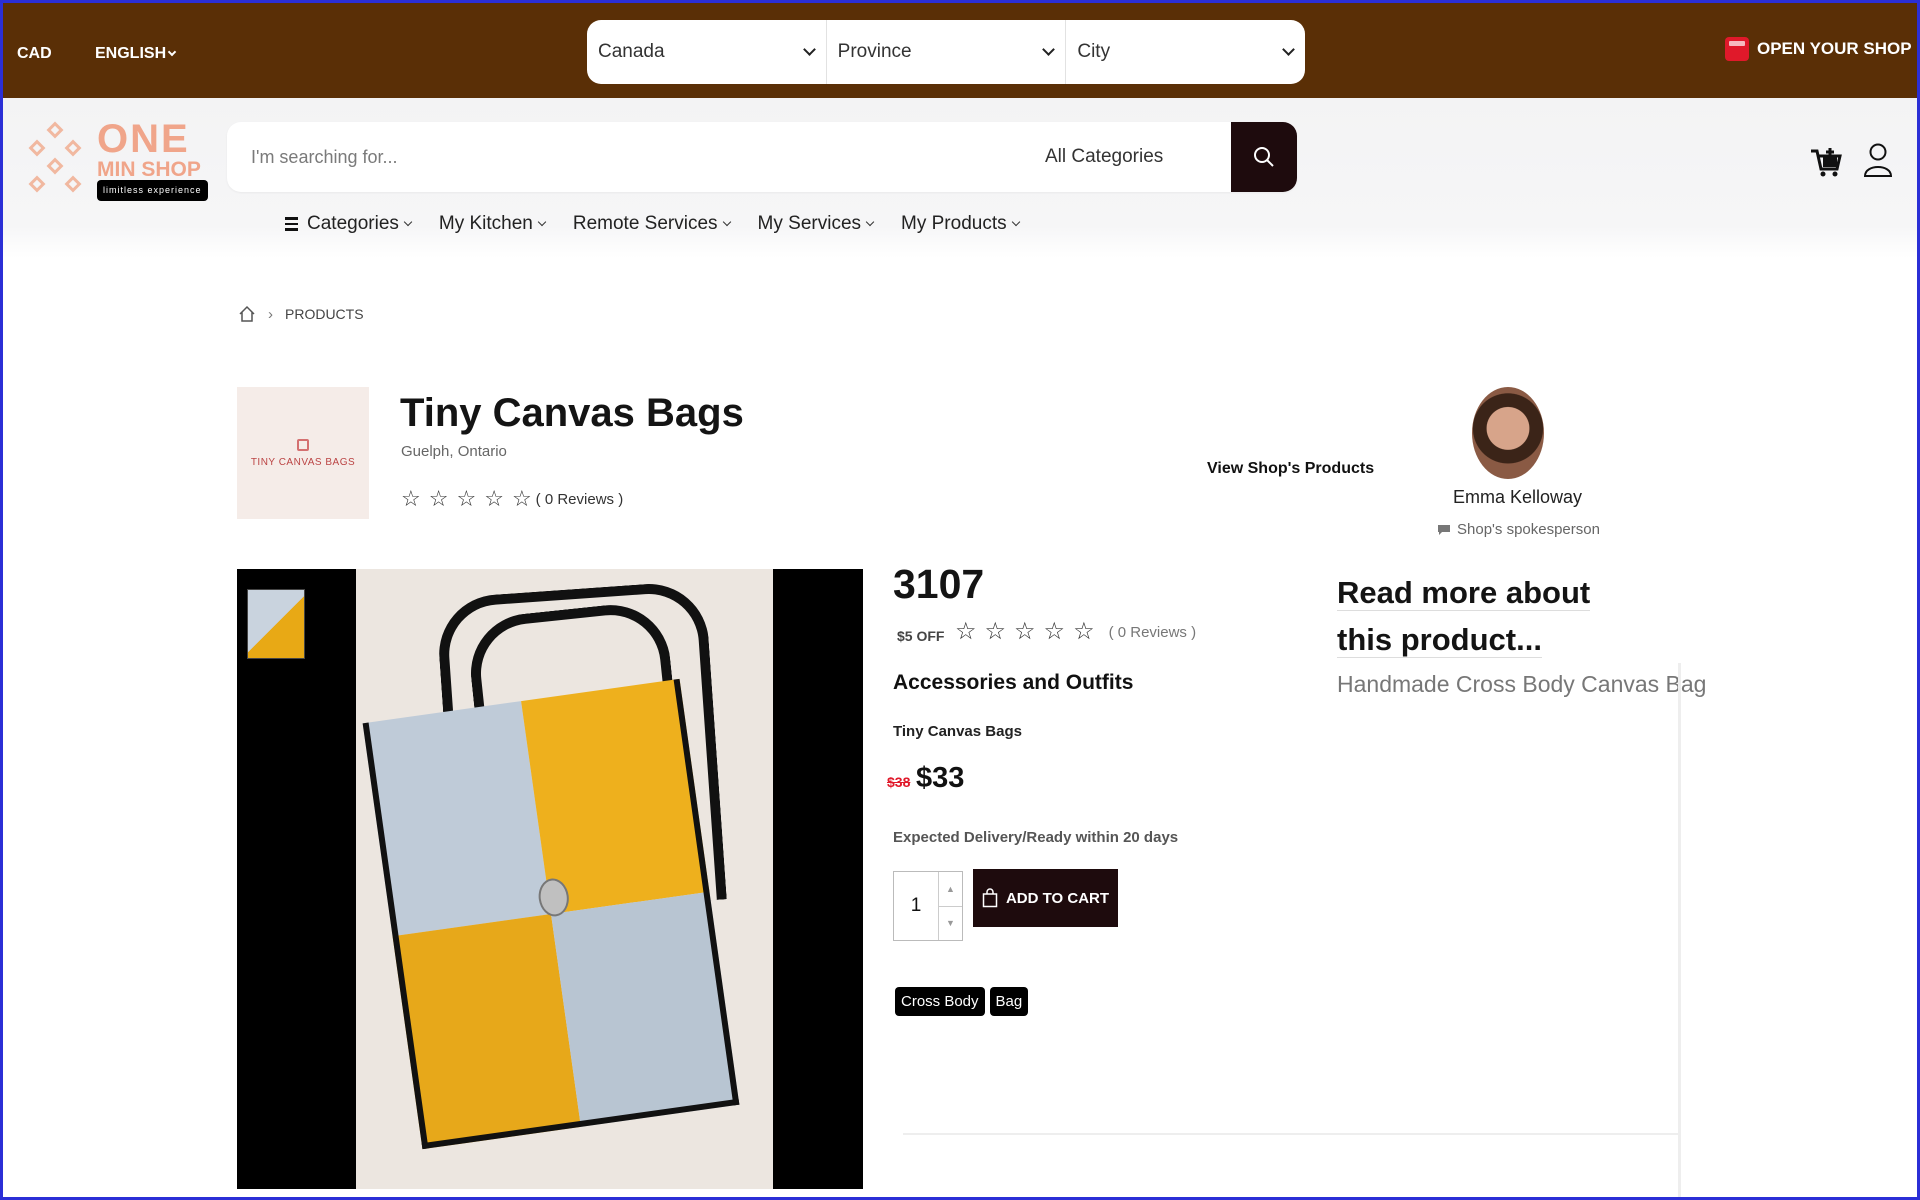 The width and height of the screenshot is (1920, 1200). Describe the element at coordinates (1290, 469) in the screenshot. I see `view-shop-products-link: View Shop's Products` at that location.